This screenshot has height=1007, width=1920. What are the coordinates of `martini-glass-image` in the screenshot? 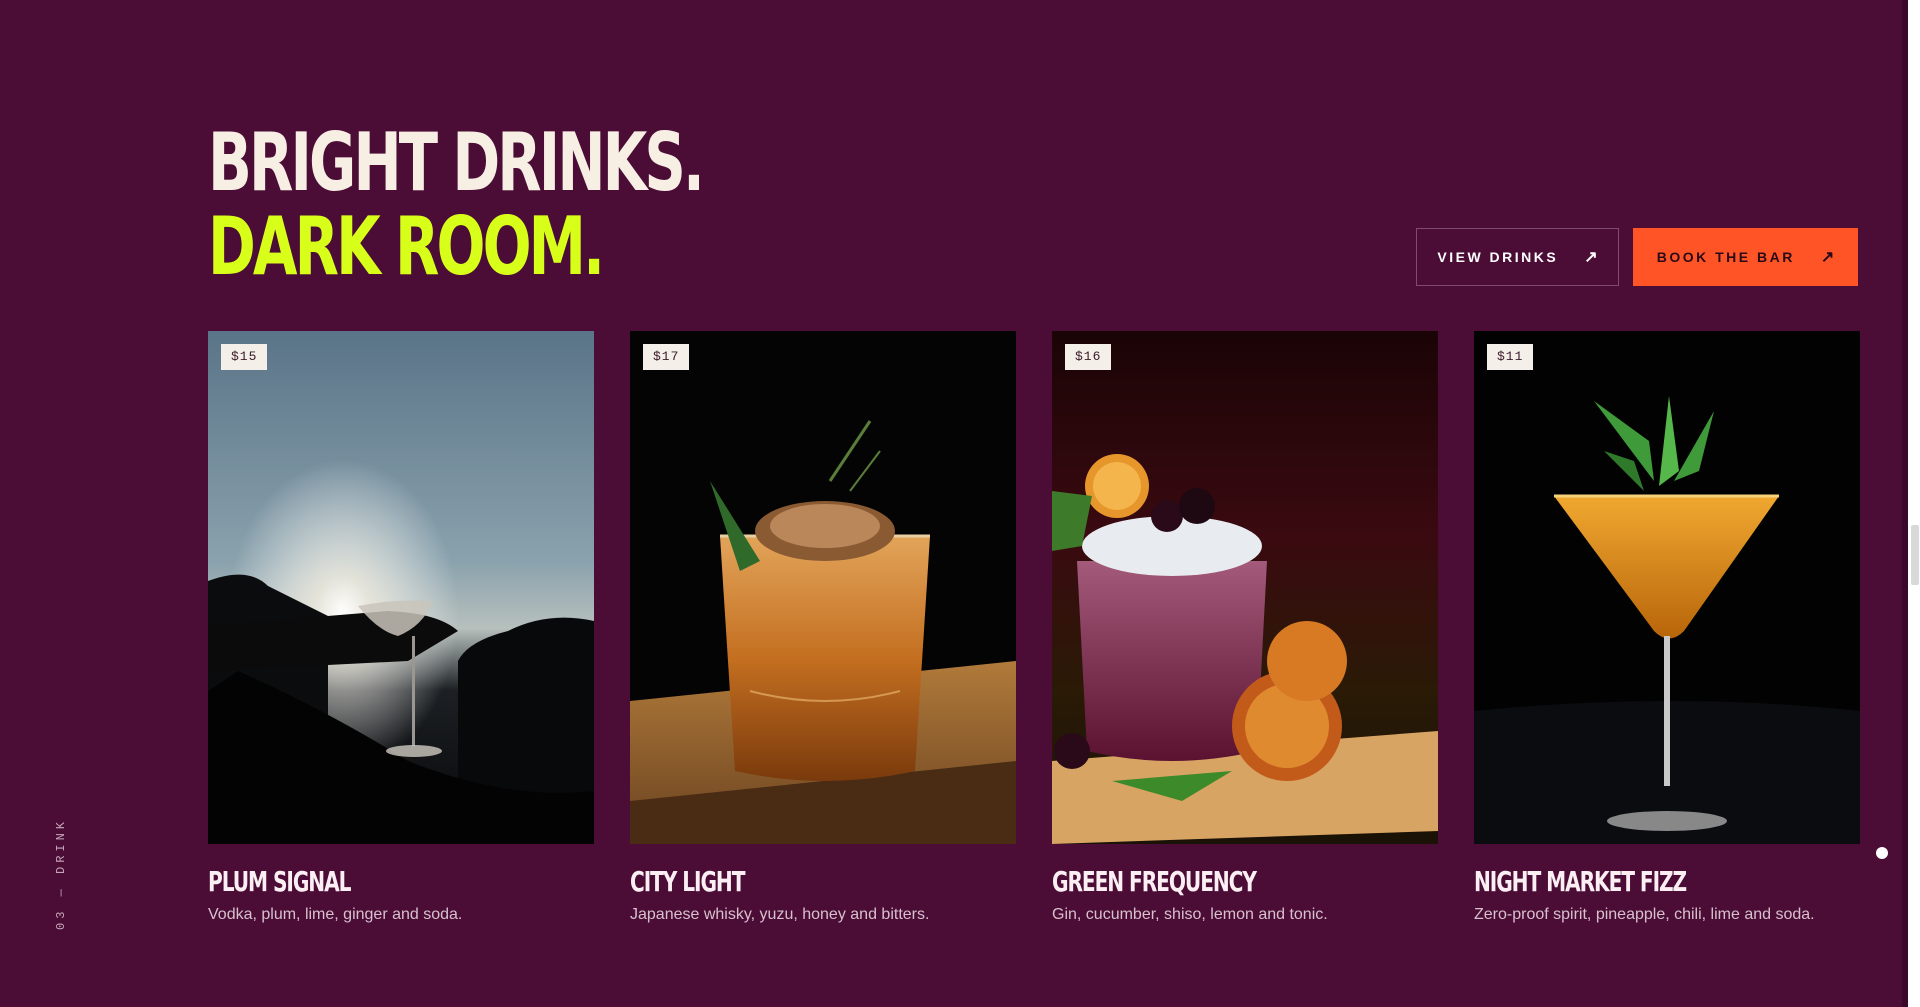 It's located at (1667, 587).